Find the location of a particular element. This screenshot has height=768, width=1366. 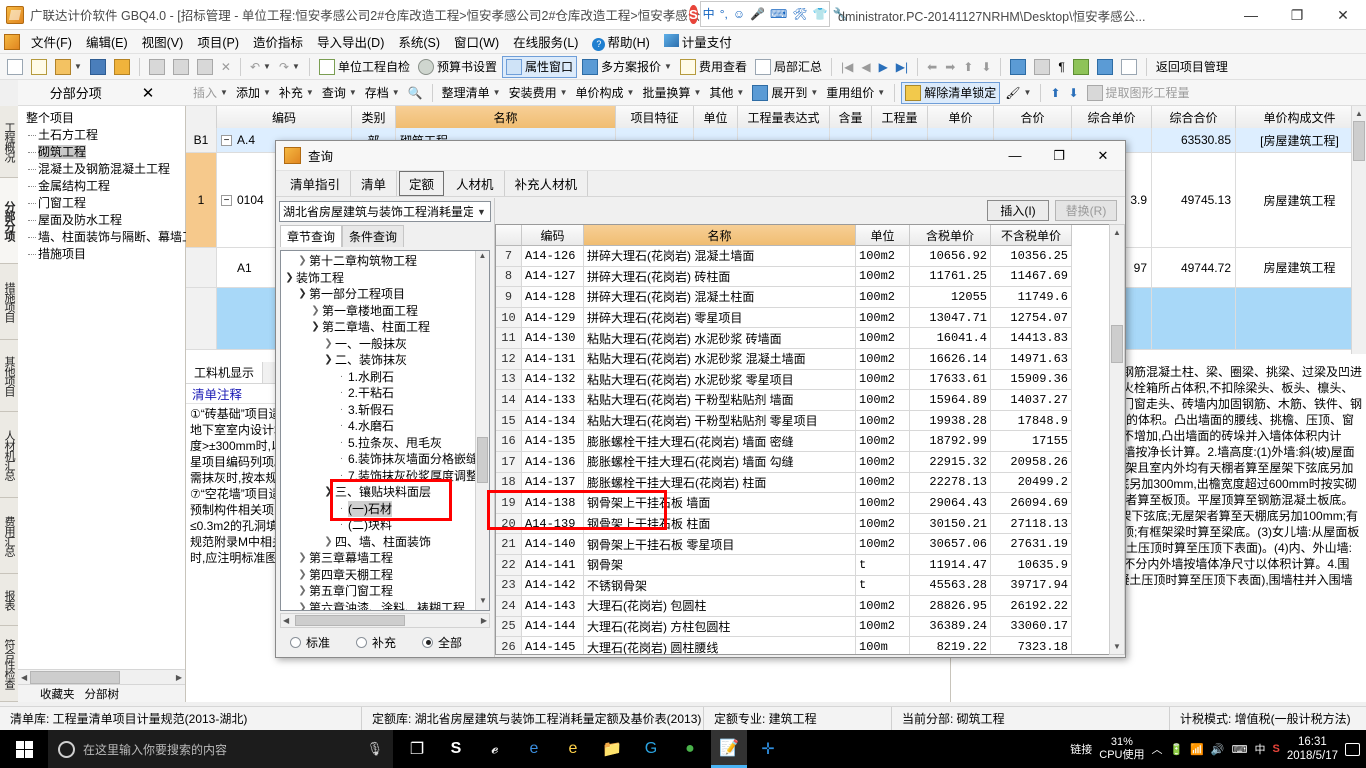

tree-item-metal: 金属结构工程 is located at coordinates (102, 186).